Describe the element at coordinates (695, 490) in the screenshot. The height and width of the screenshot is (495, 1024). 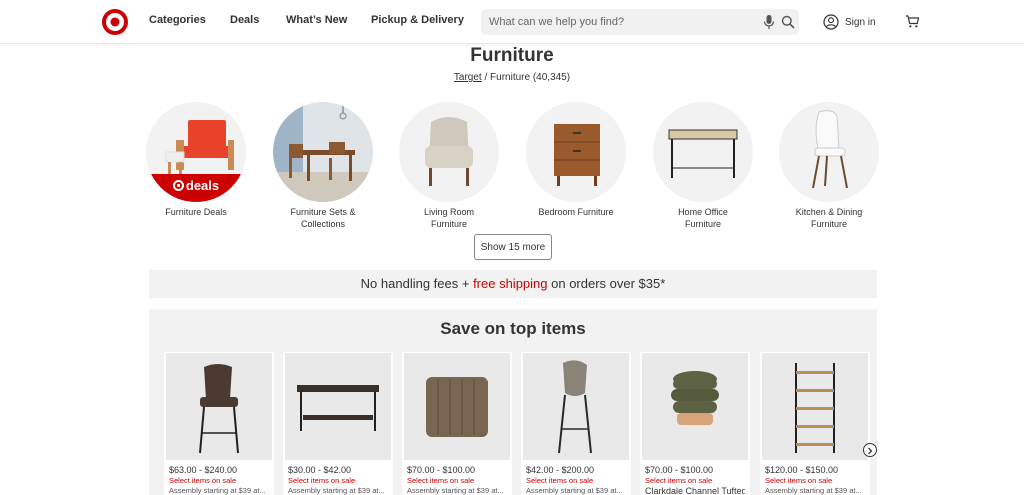
I see `product-name: Clarkdale Channel Tufted` at that location.